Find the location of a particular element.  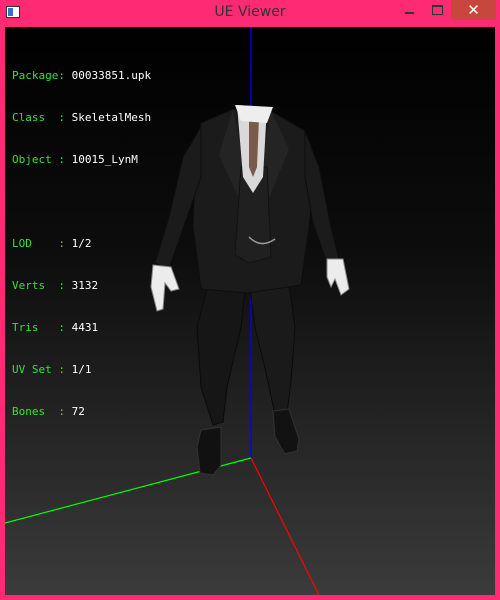

info-label: LOD is located at coordinates (35, 243).